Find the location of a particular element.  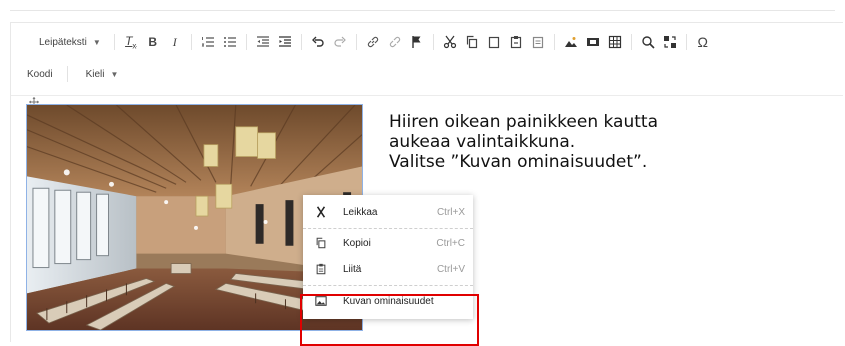

cut-button is located at coordinates (450, 42).